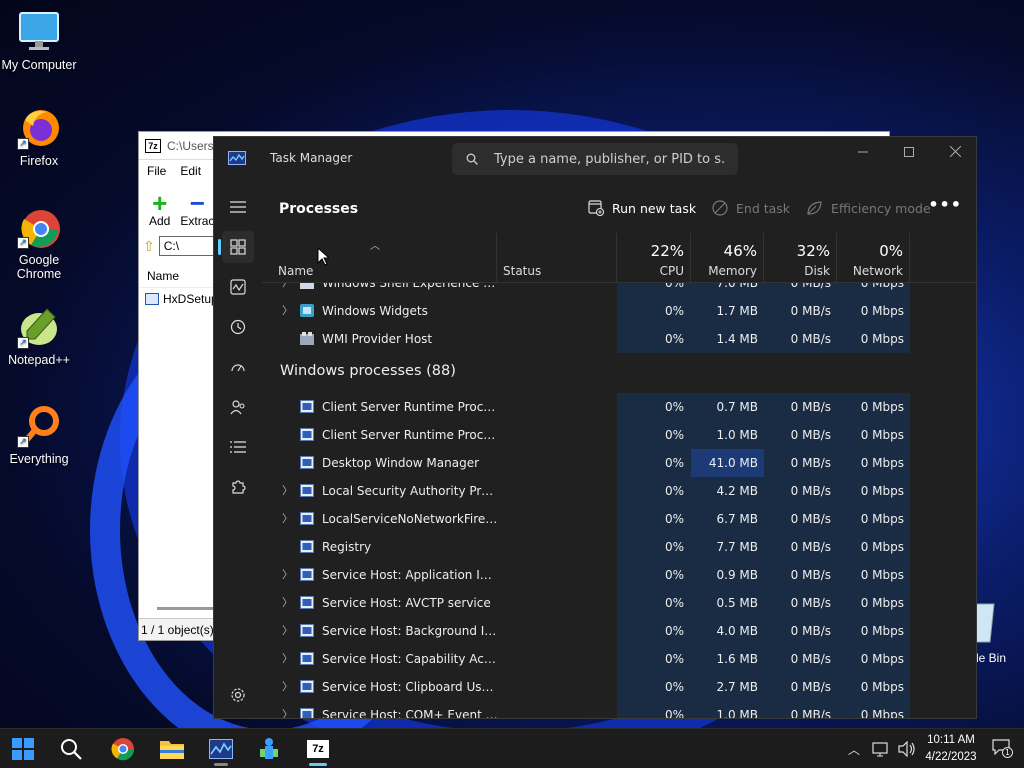  I want to click on process-name: Windows Shell Experience Host, so click(410, 286).